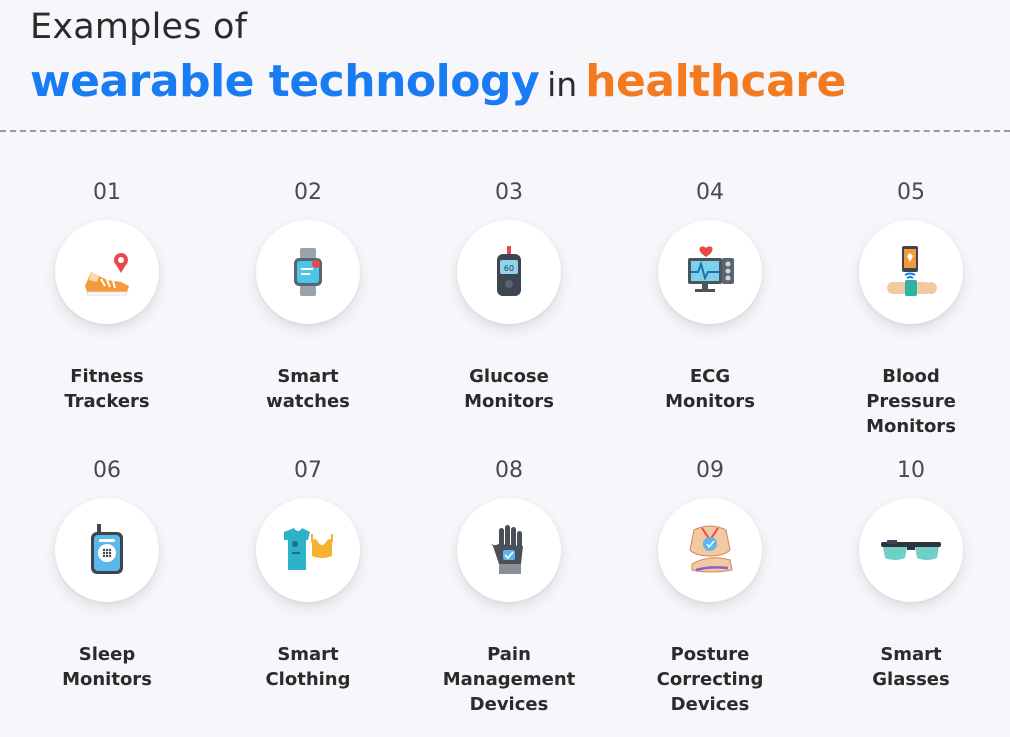 The width and height of the screenshot is (1010, 737). I want to click on item-sleep-monitors: 06 Sleep Monitors, so click(107, 574).